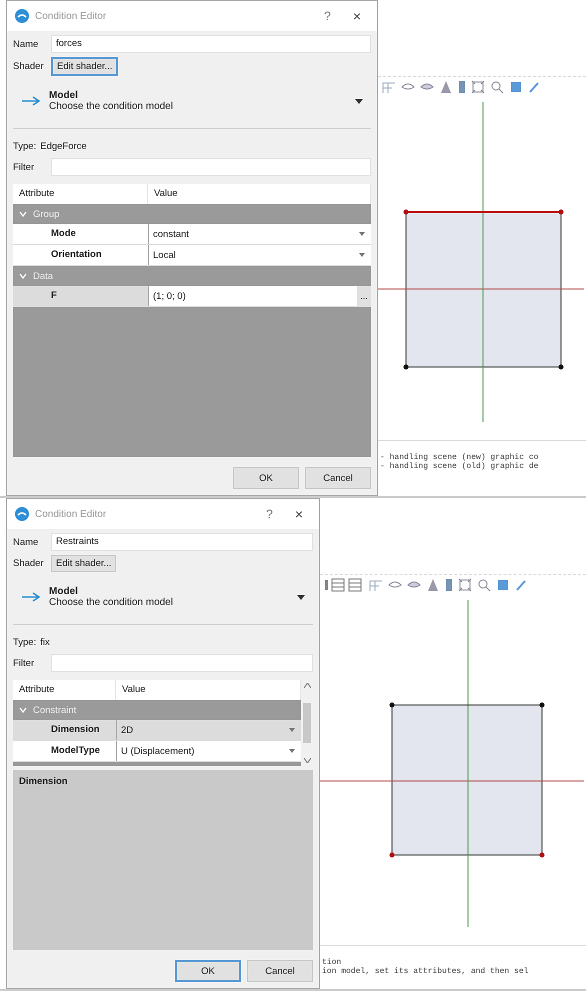  What do you see at coordinates (307, 723) in the screenshot?
I see `scroll-thumb` at bounding box center [307, 723].